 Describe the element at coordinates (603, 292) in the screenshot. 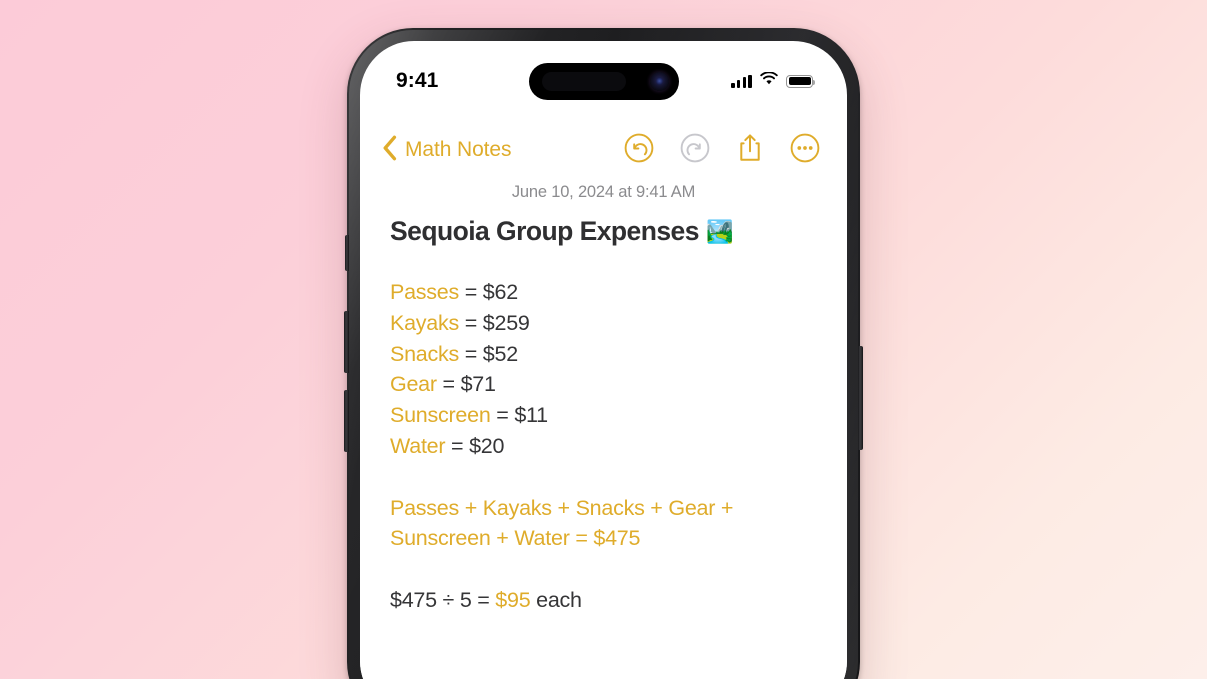

I see `expense-line: Passes = $62` at that location.